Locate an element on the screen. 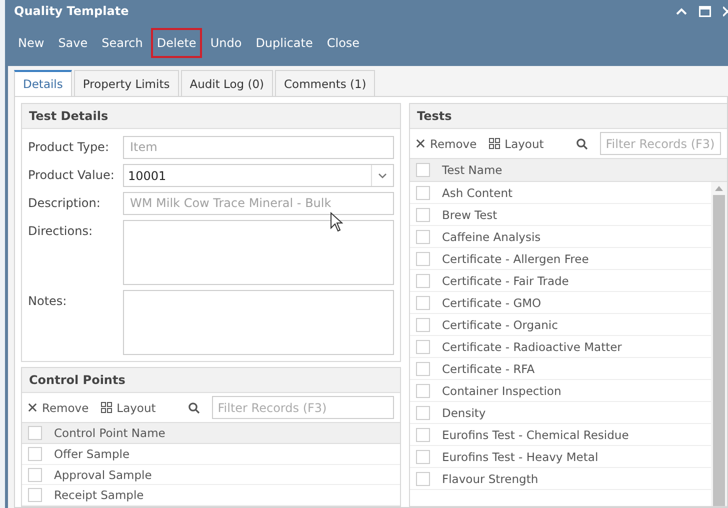 This screenshot has width=728, height=508. maximize-icon is located at coordinates (705, 11).